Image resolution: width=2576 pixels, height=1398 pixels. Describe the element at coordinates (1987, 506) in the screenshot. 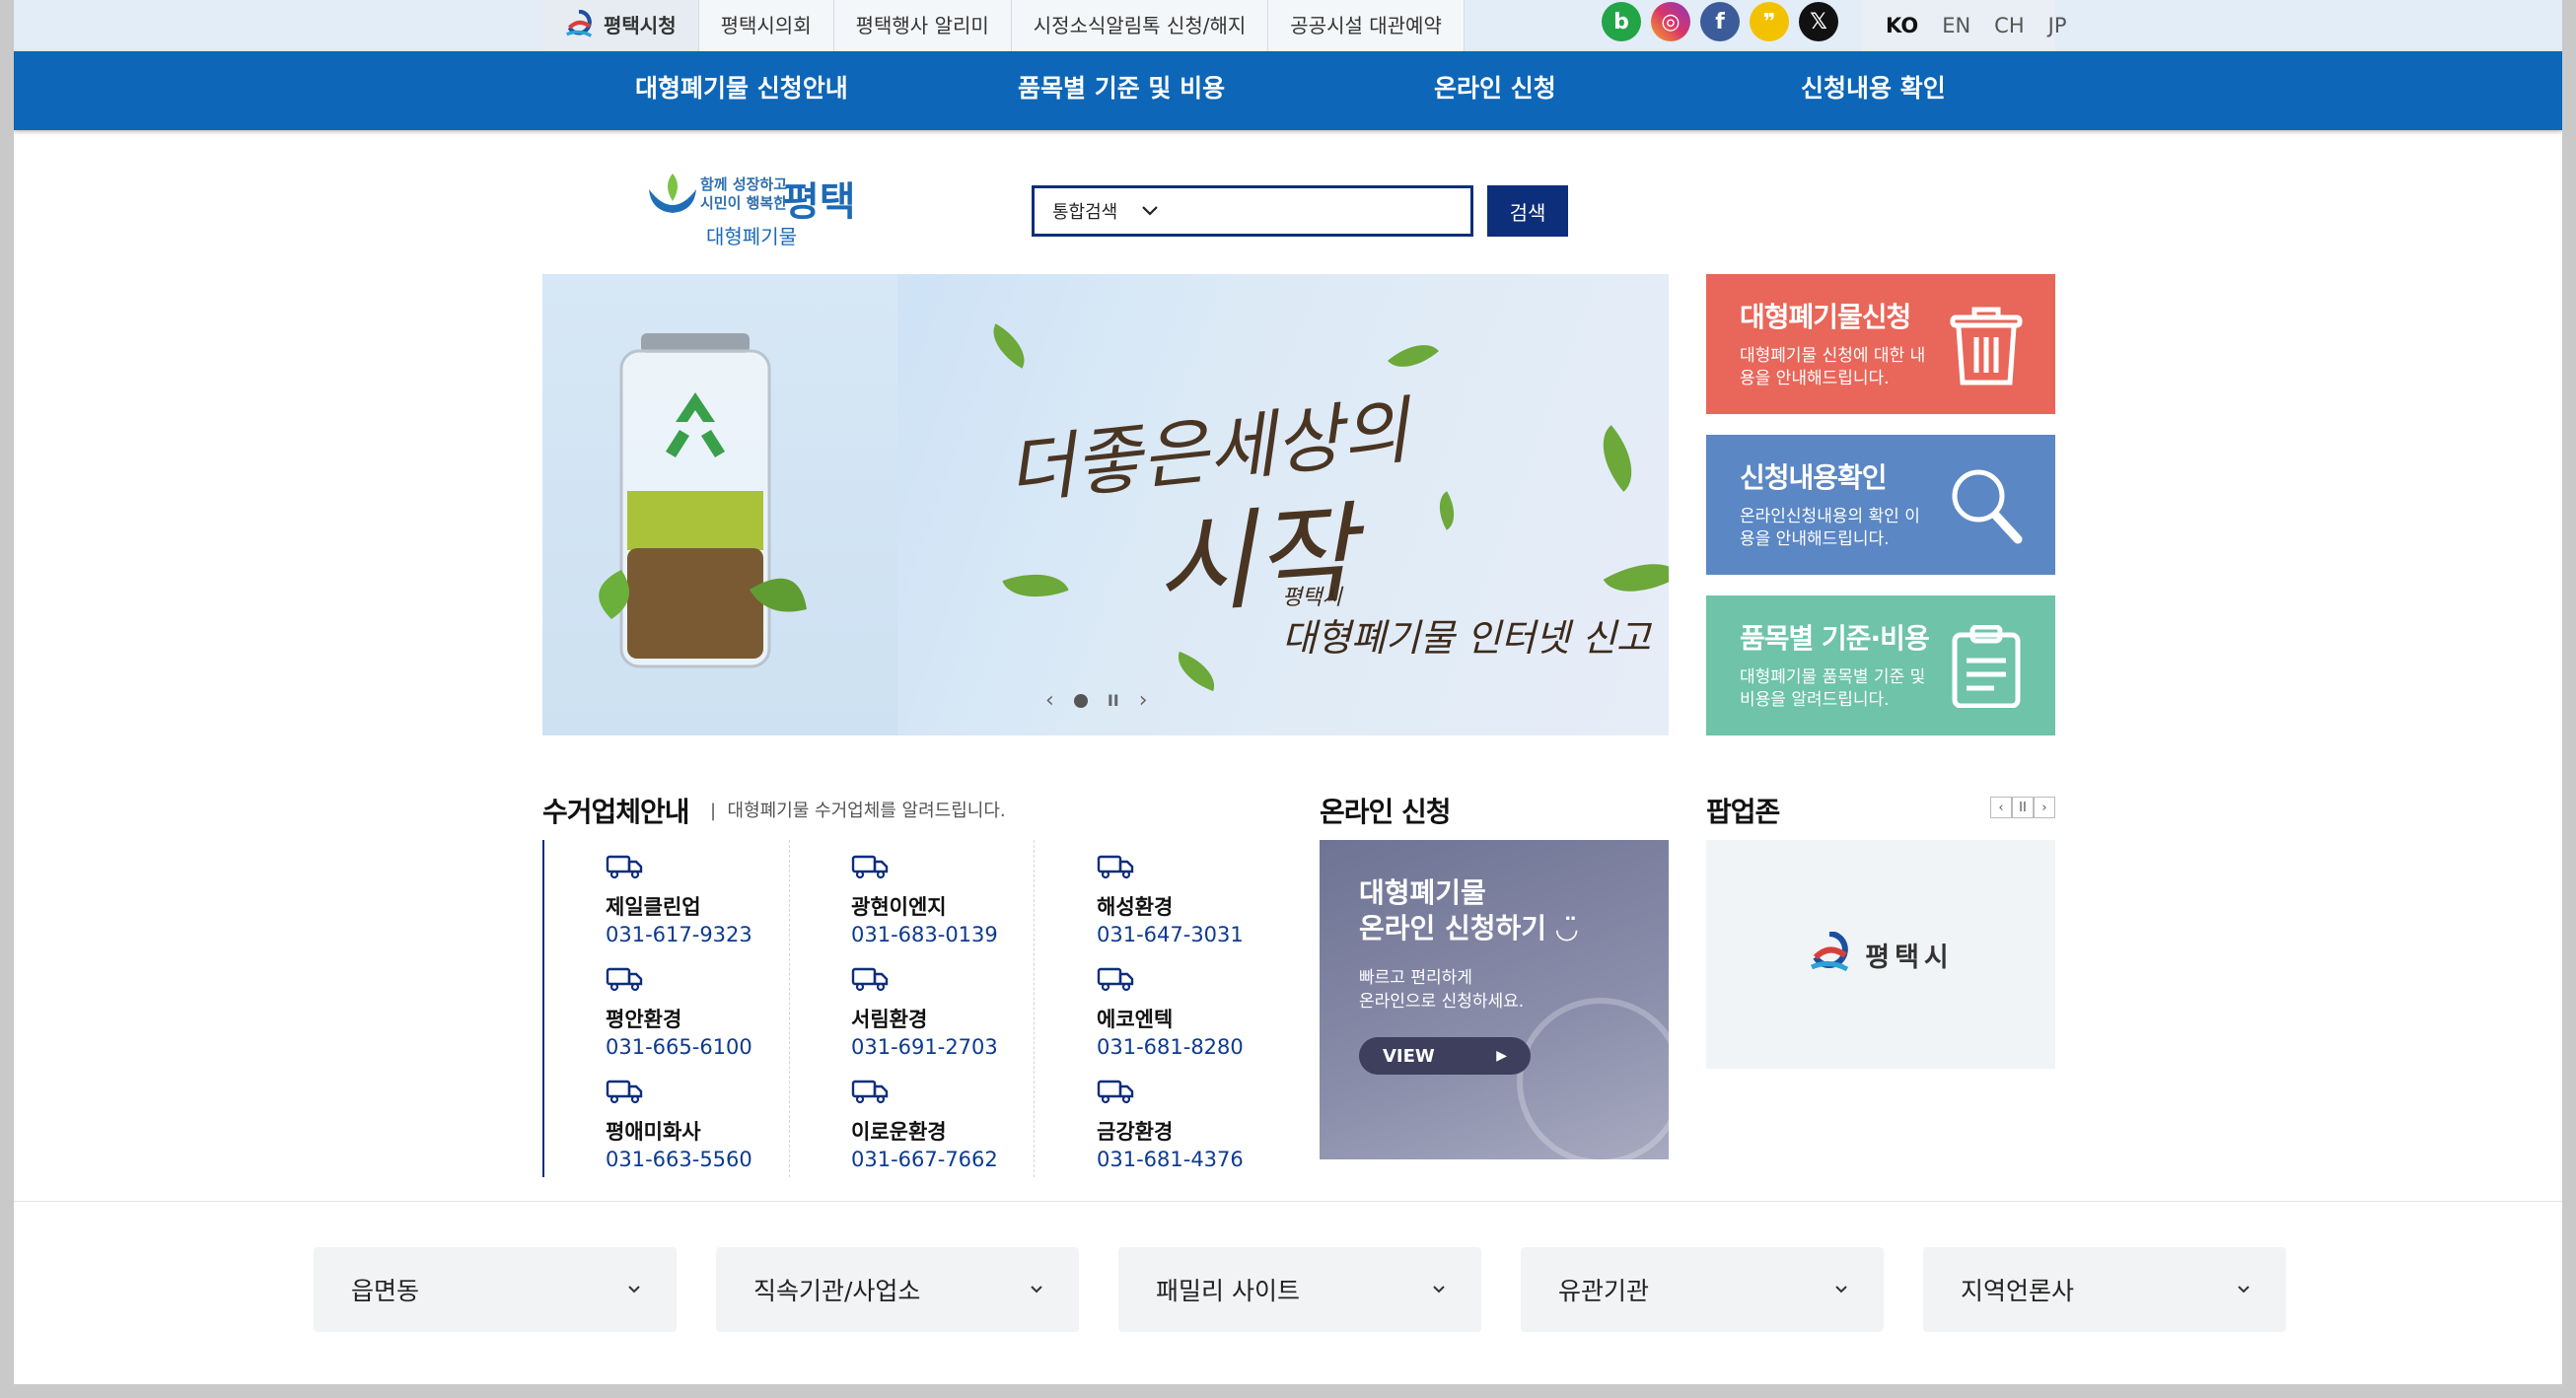

I see `magnifier-icon` at that location.